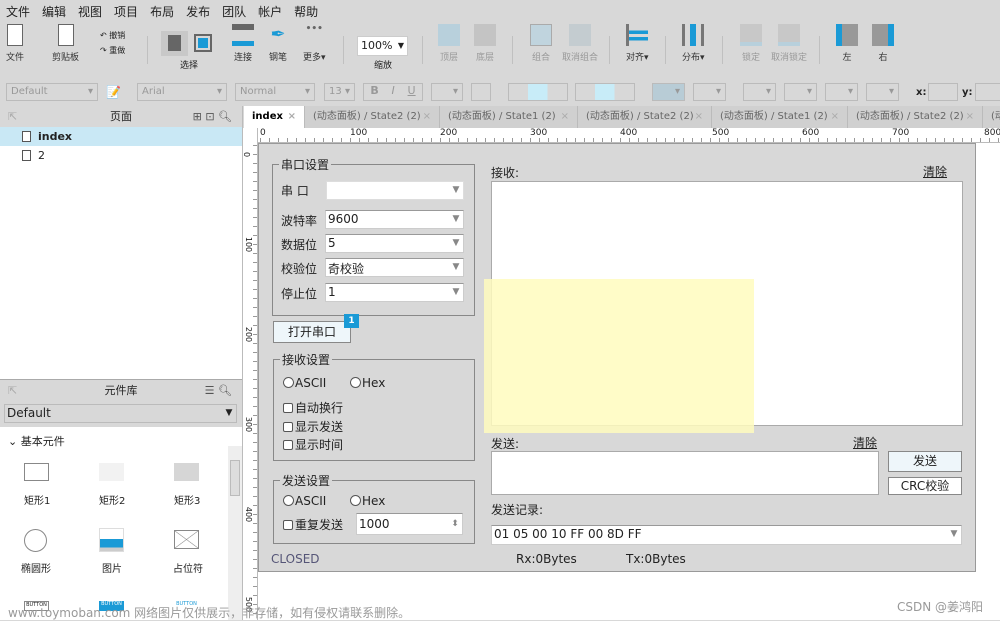 This screenshot has height=621, width=1000. Describe the element at coordinates (111, 472) in the screenshot. I see `rectangle2-icon` at that location.